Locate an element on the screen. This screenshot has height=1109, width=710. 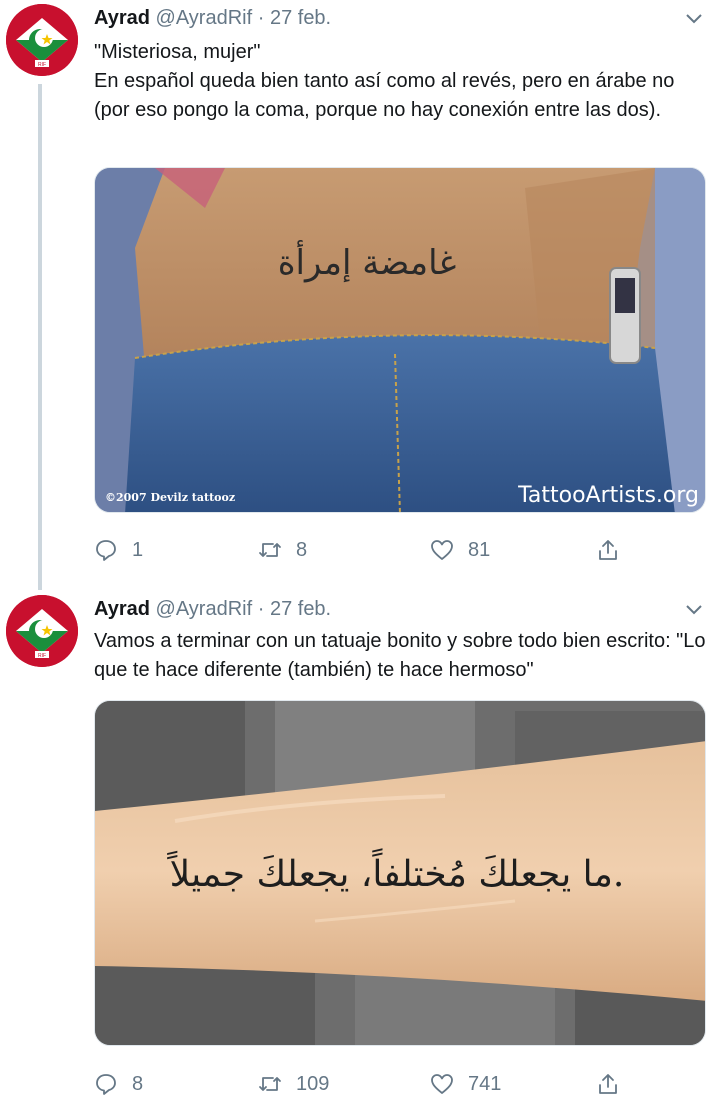
thread-connector is located at coordinates (40, 337).